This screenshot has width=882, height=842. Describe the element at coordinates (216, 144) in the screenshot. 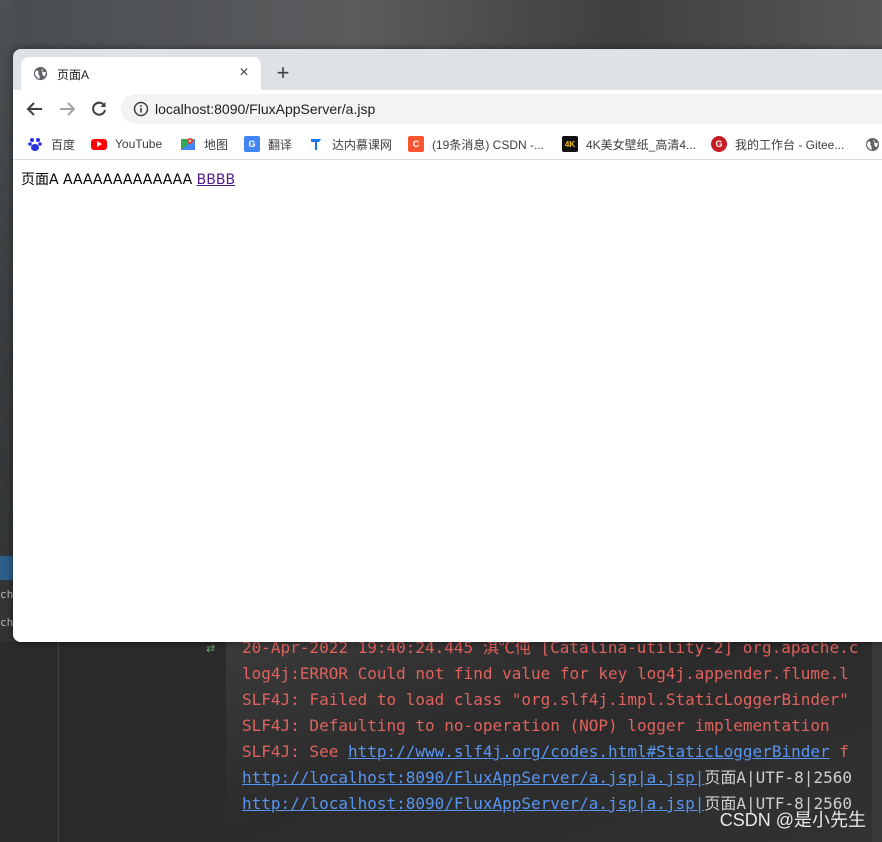

I see `bookmark-label: 地图` at that location.